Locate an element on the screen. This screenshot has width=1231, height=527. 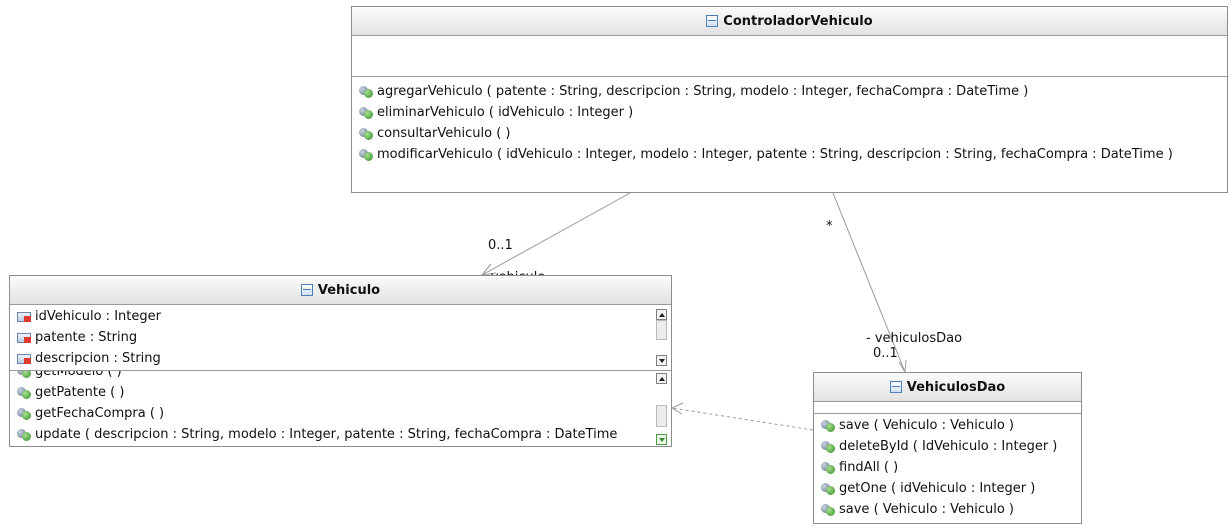
operation-label: deleteById ( IdVehiculo : Integer ) is located at coordinates (948, 446).